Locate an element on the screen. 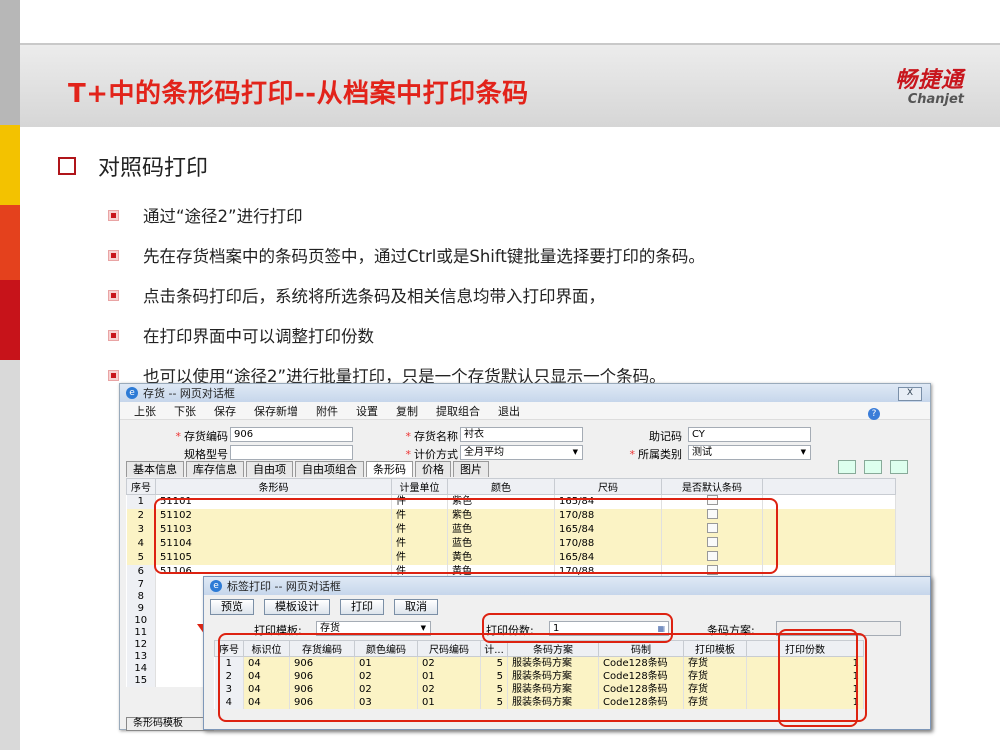 This screenshot has height=750, width=1000. code-input: 906 is located at coordinates (291, 434).